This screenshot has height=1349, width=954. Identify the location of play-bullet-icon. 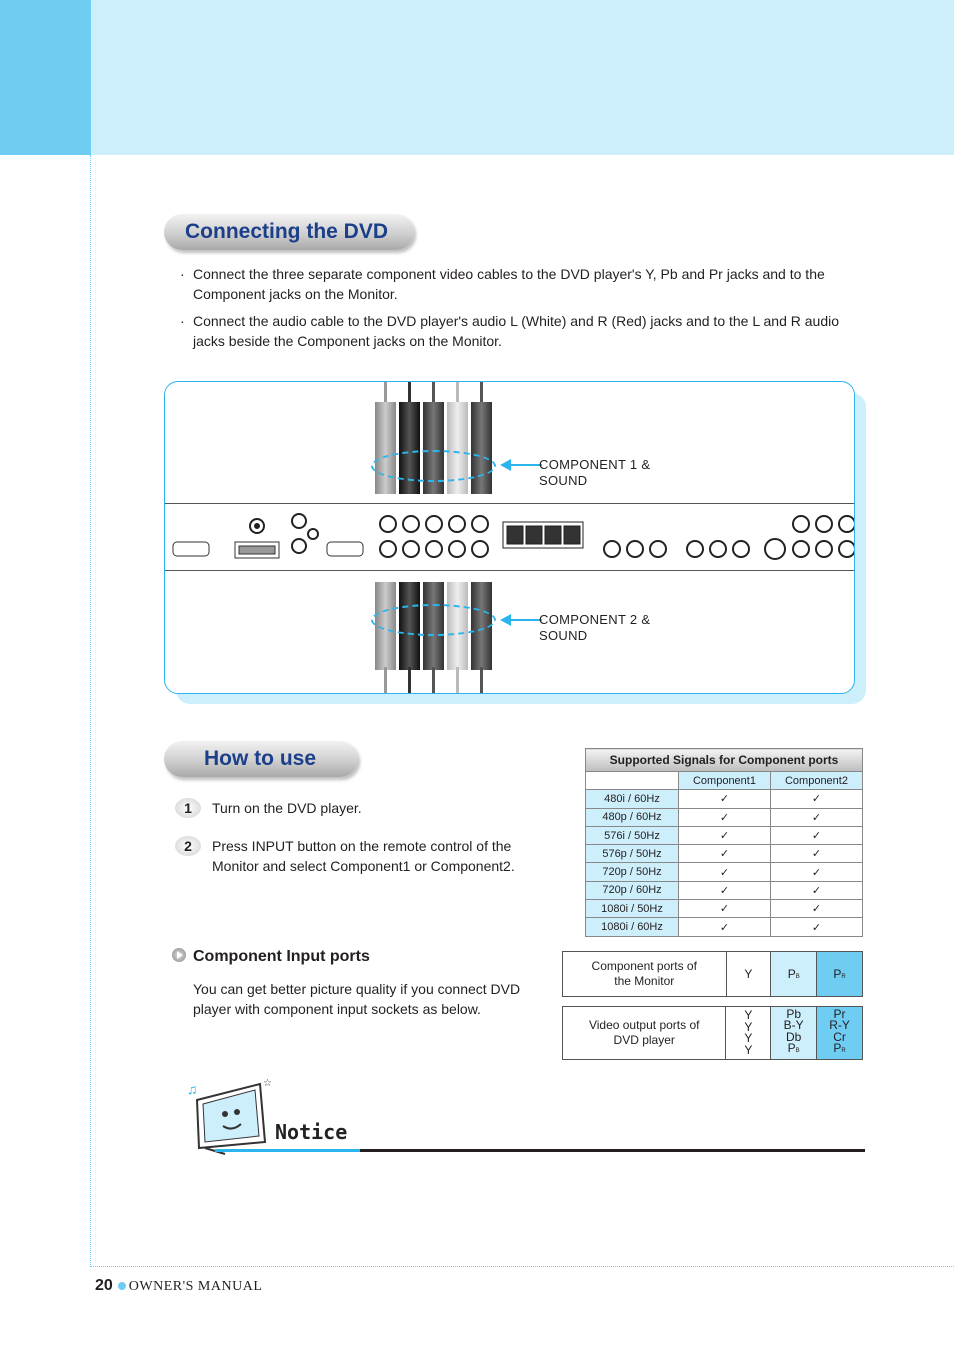
(179, 955).